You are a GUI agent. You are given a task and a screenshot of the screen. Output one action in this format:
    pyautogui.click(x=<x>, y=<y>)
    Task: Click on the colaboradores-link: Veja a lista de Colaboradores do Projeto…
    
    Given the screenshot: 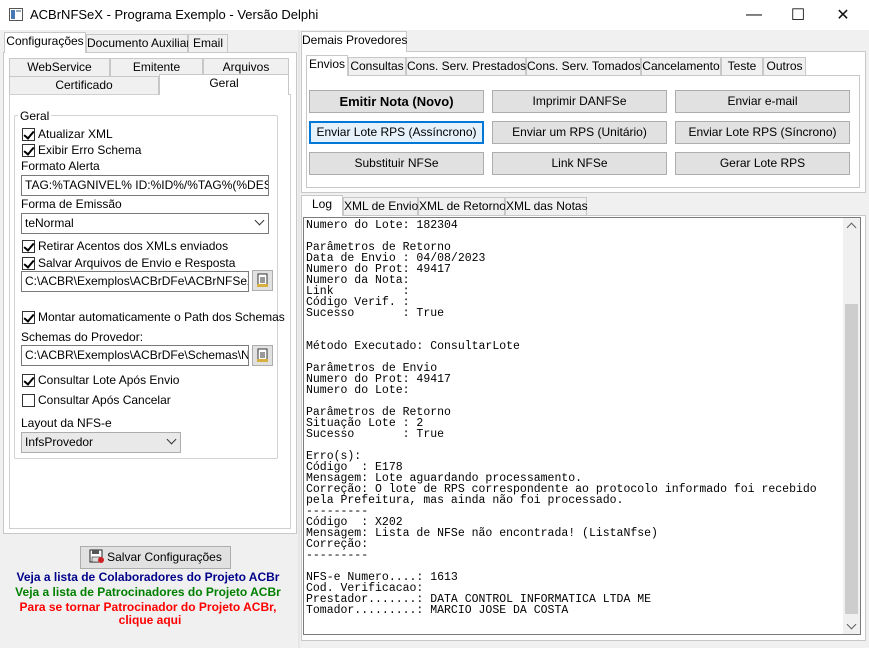 What is the action you would take?
    pyautogui.click(x=148, y=577)
    